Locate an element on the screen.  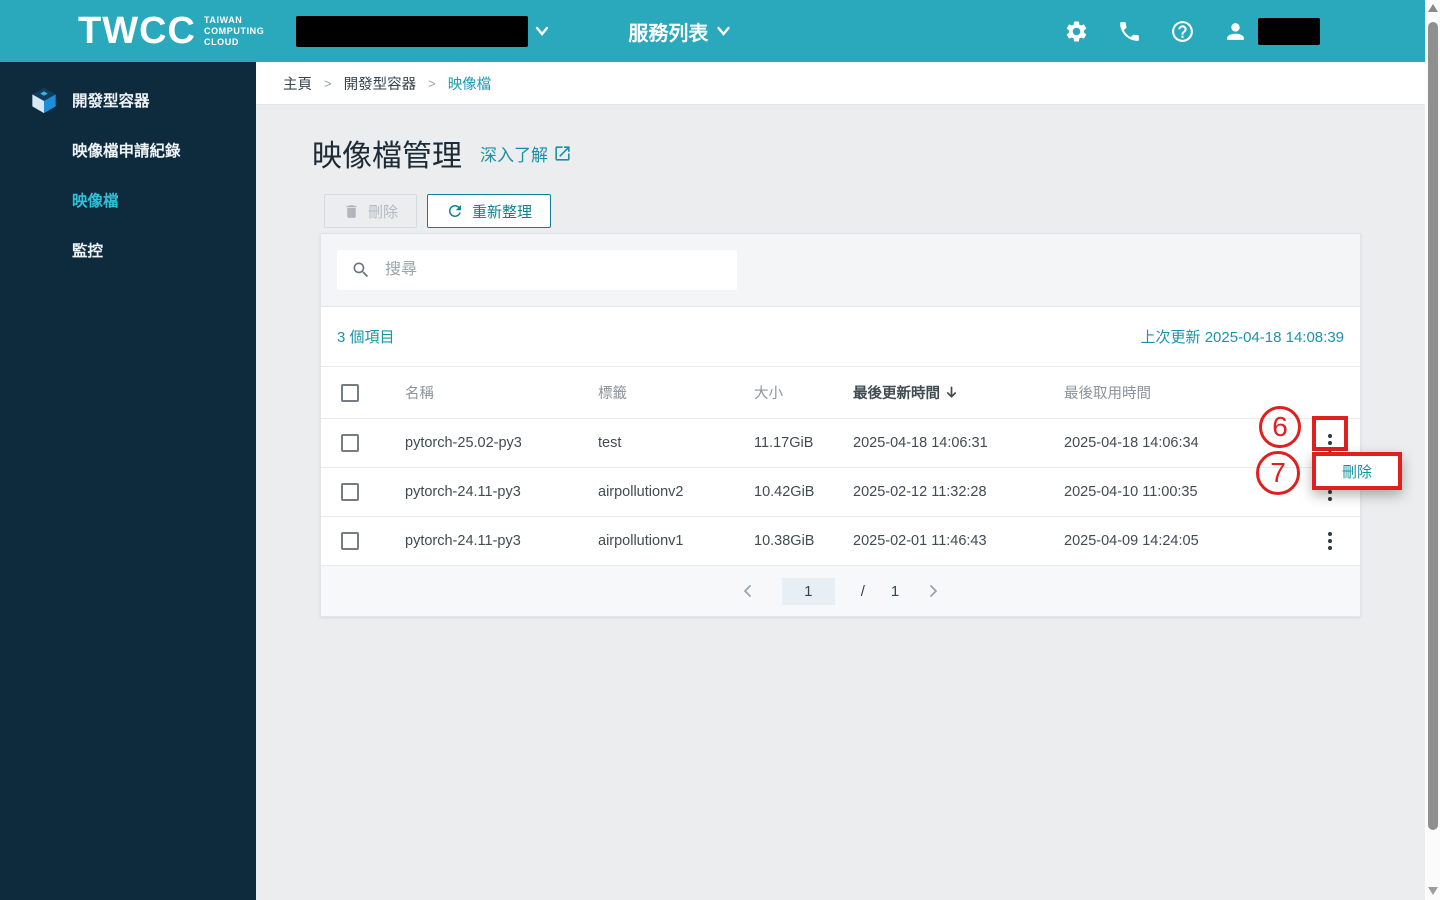
cell-tag: airpollutionv2 is located at coordinates (641, 492).